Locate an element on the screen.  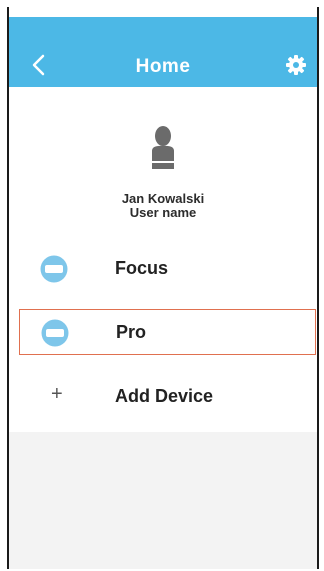
user-name-caption: User name is located at coordinates (163, 212).